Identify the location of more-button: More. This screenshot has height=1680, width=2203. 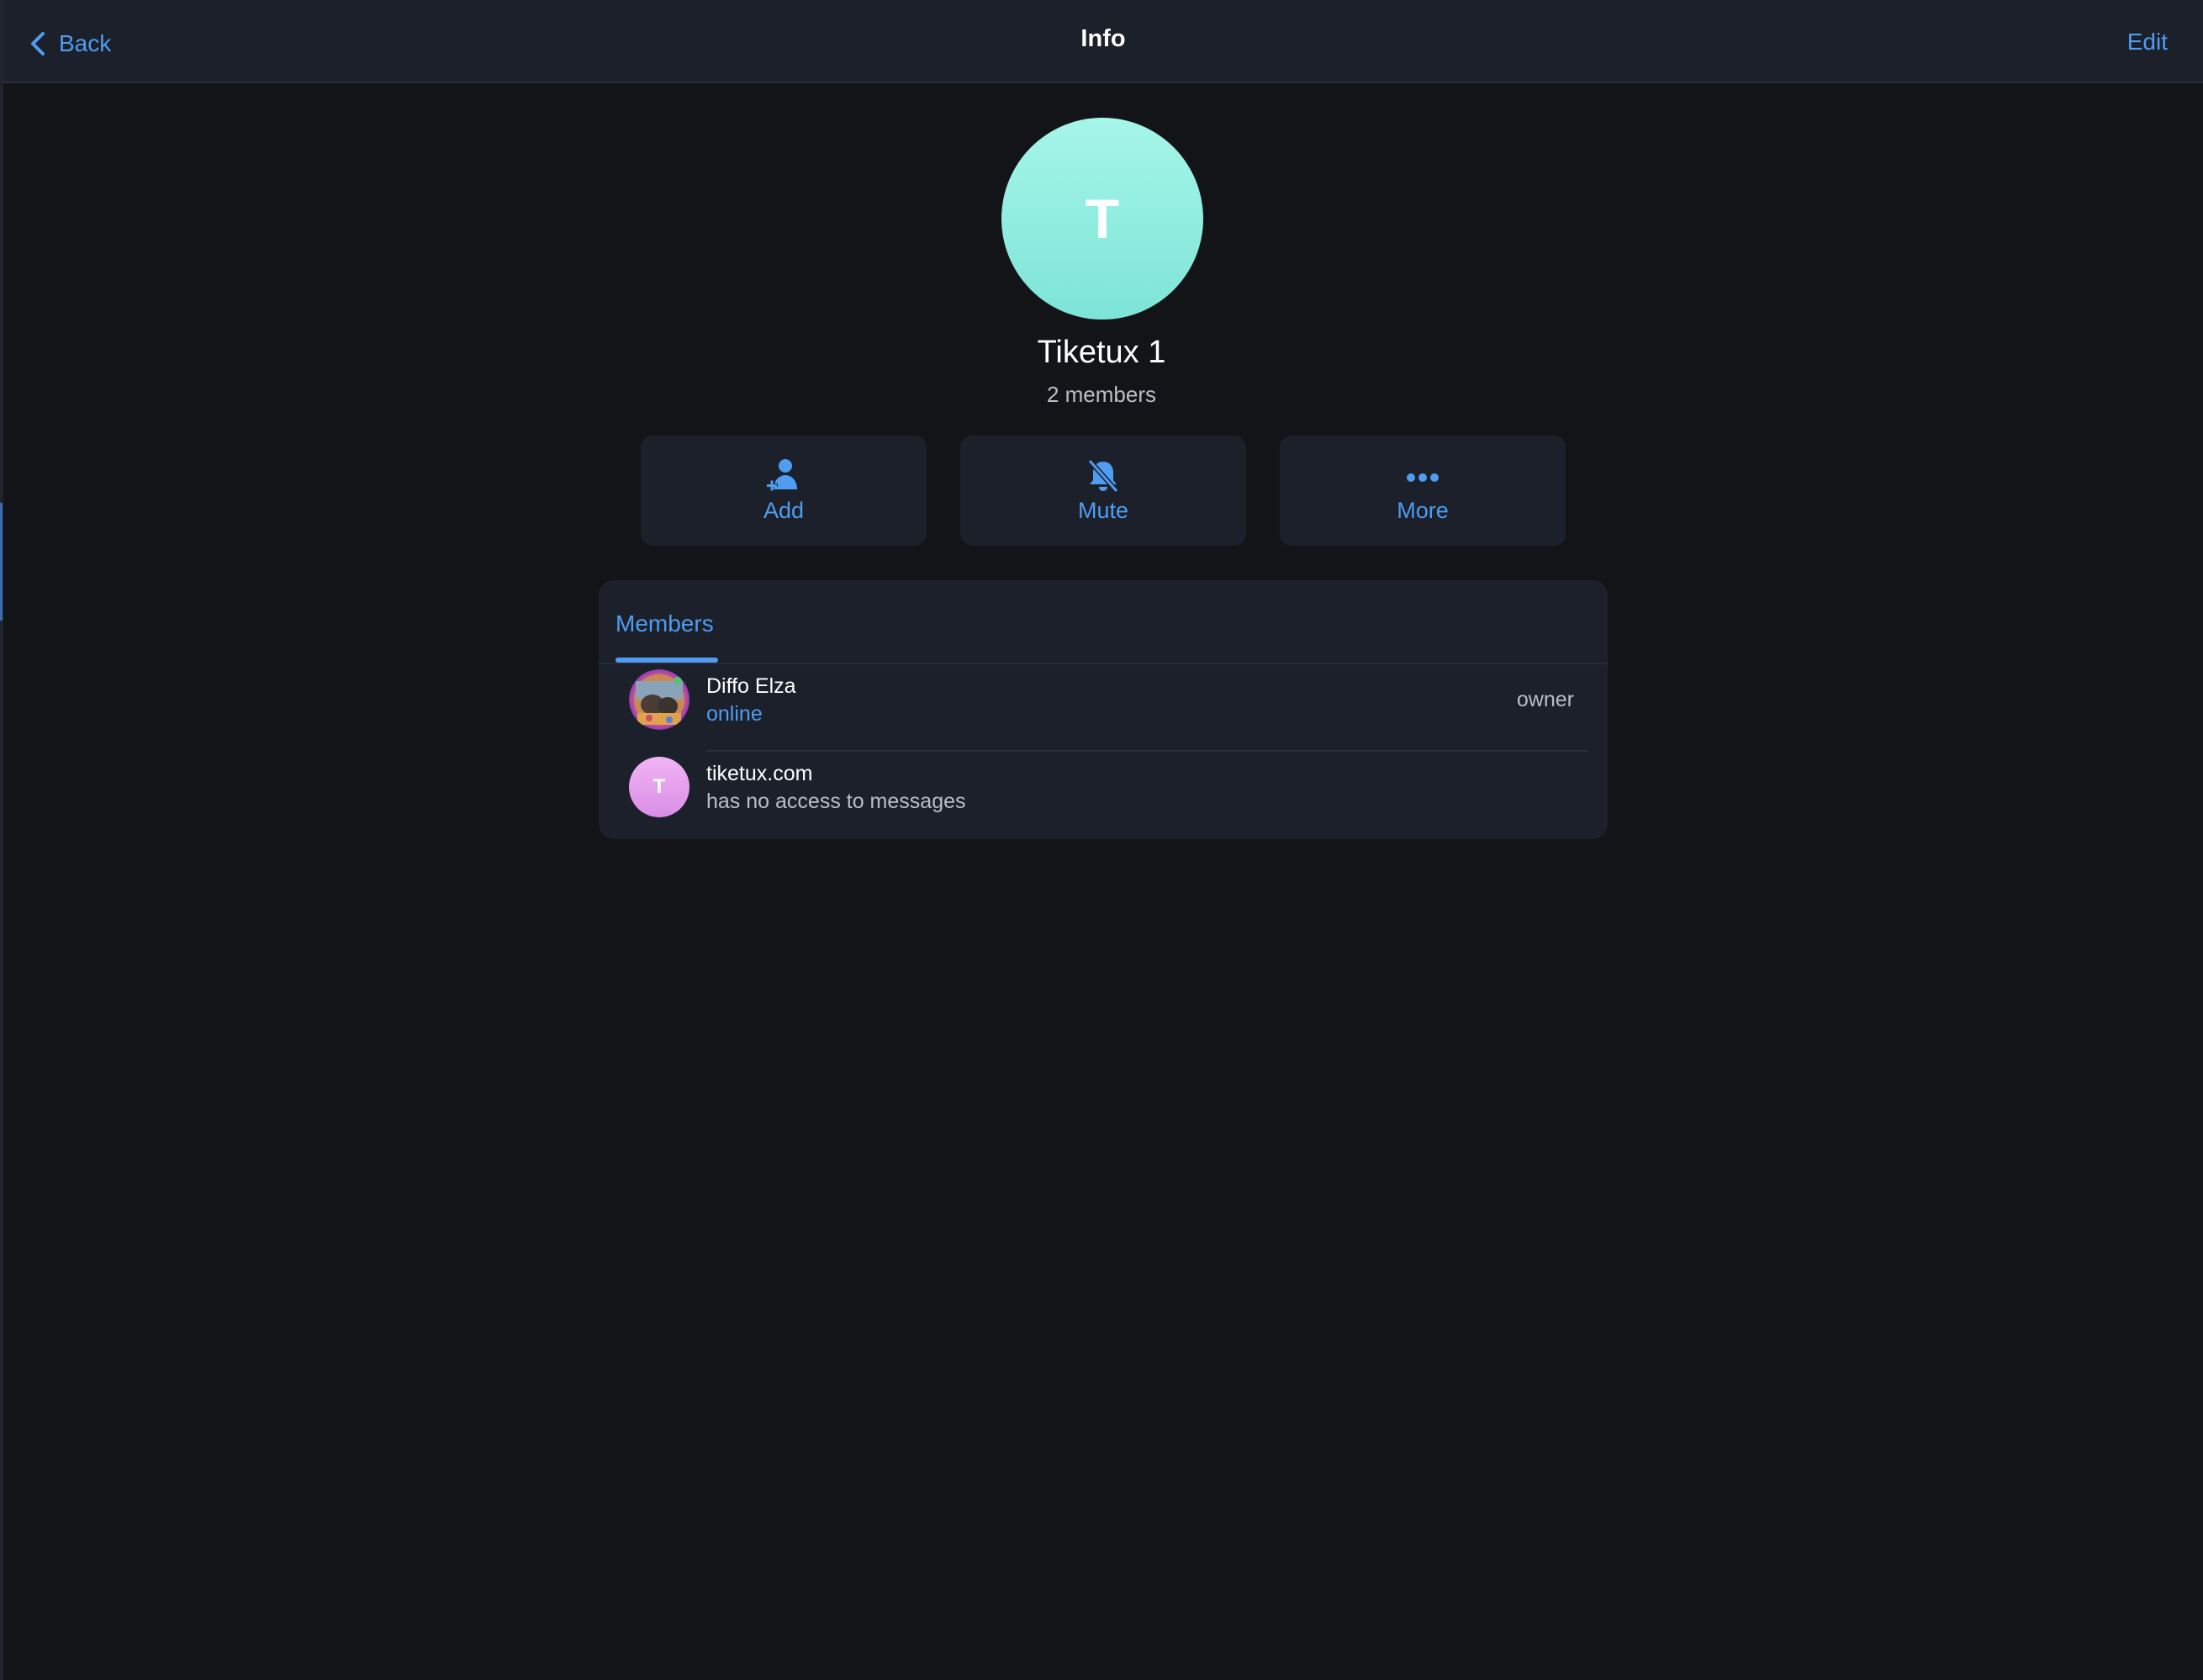
(1423, 491).